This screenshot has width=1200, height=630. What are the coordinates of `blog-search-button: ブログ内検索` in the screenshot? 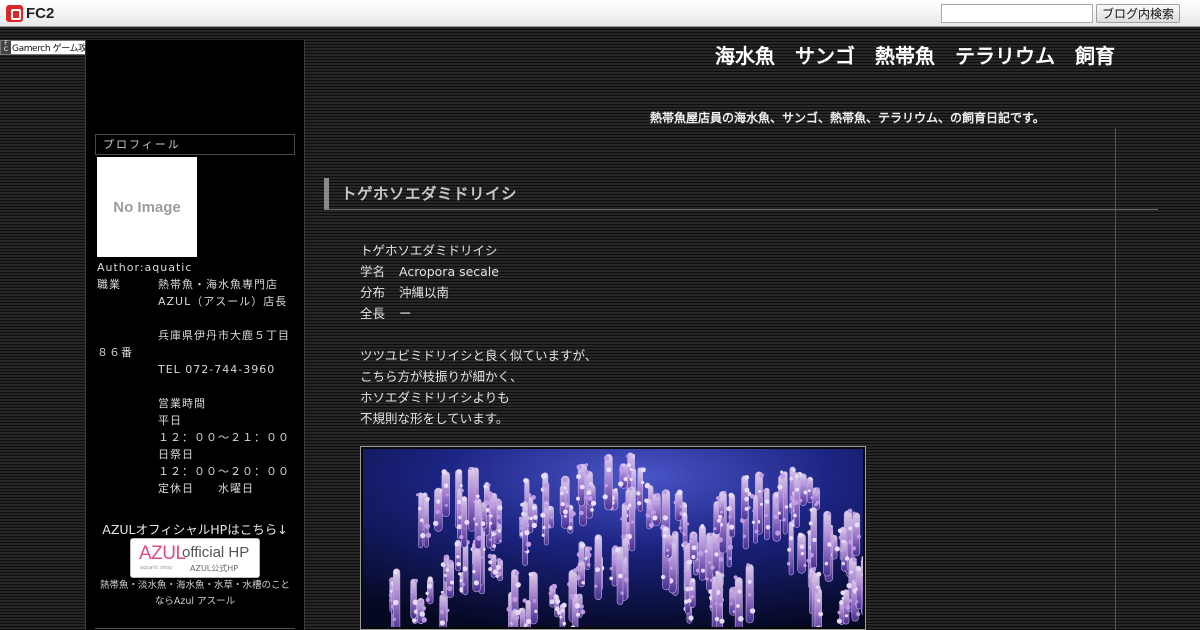 It's located at (1138, 13).